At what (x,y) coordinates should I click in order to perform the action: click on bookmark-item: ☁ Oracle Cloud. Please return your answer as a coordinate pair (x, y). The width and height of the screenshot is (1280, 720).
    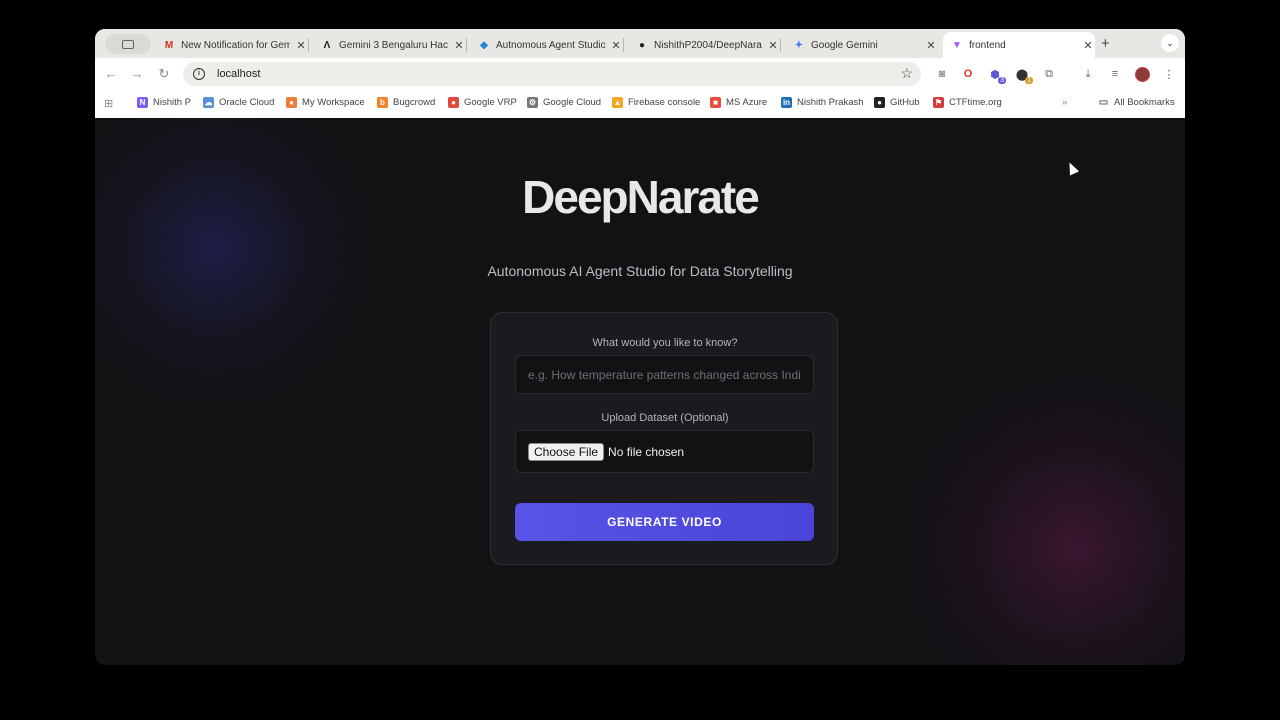
    Looking at the image, I should click on (238, 102).